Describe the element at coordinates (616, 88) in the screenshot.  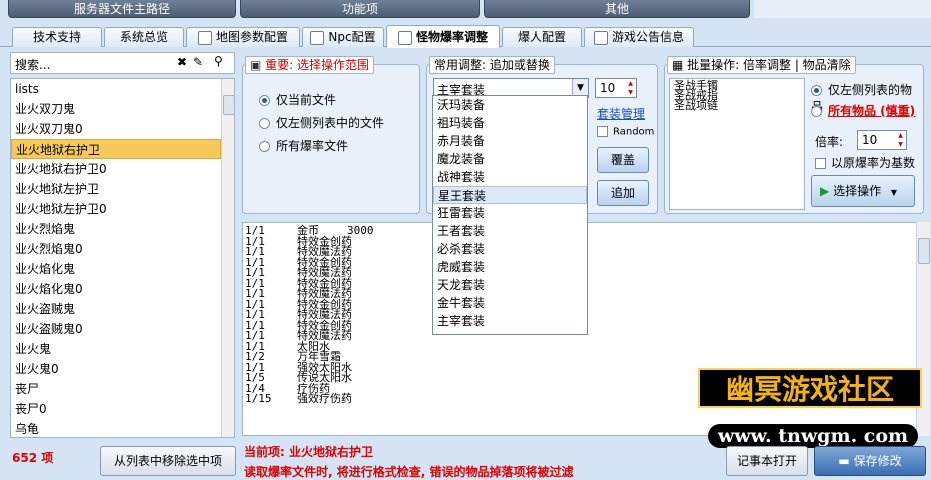
I see `count-stepper: 10 ▲ ▼` at that location.